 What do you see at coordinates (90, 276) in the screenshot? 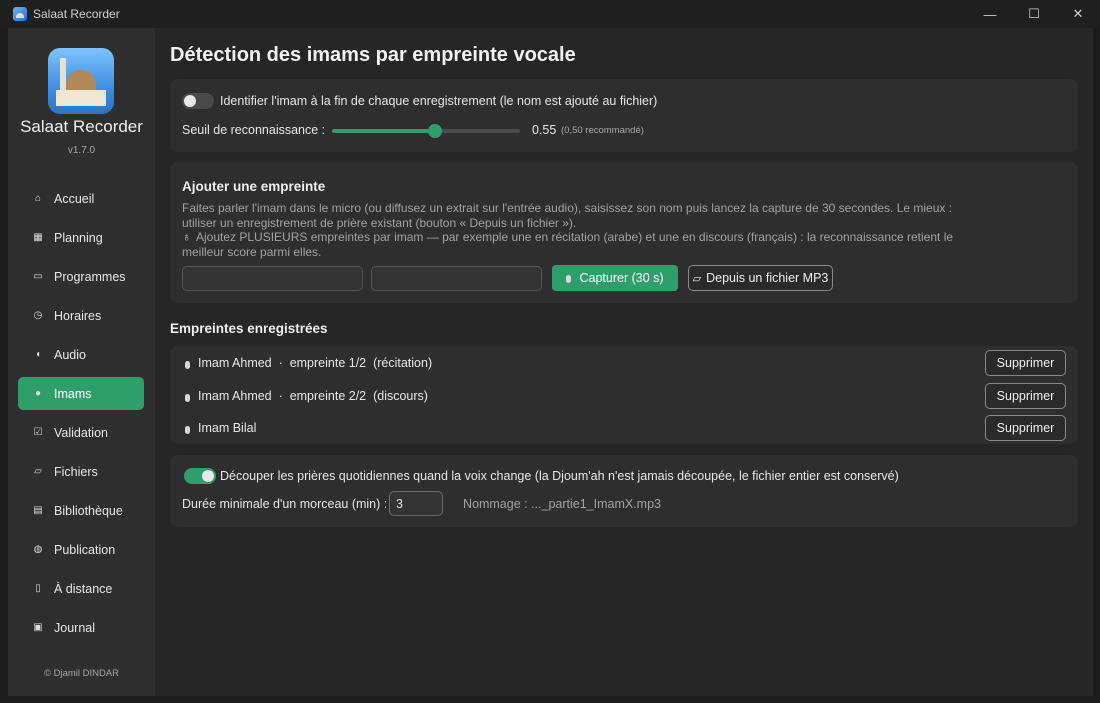
I see `sidebar-item-label: Programmes` at bounding box center [90, 276].